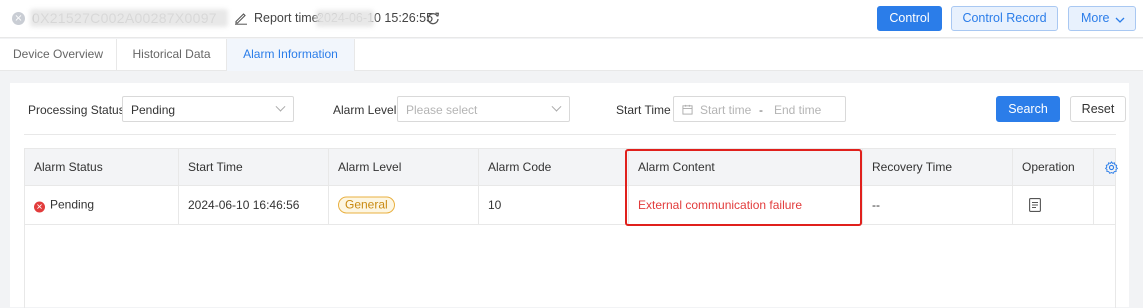 This screenshot has width=1143, height=308. What do you see at coordinates (369, 167) in the screenshot?
I see `column-header-alarm-level: Alarm Level` at bounding box center [369, 167].